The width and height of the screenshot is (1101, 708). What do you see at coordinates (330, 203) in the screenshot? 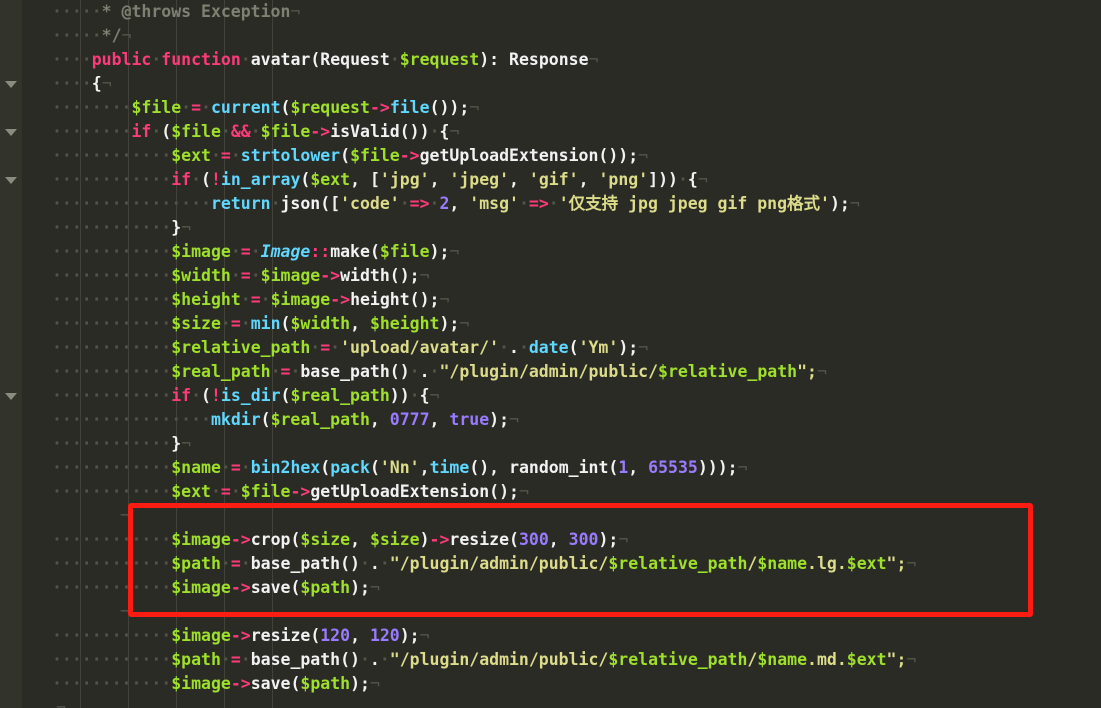
I see `code-token: ([` at bounding box center [330, 203].